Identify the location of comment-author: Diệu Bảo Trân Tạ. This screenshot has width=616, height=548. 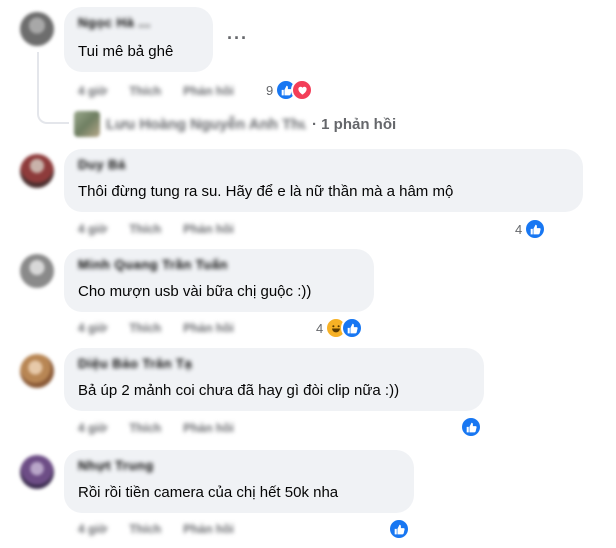
(135, 363).